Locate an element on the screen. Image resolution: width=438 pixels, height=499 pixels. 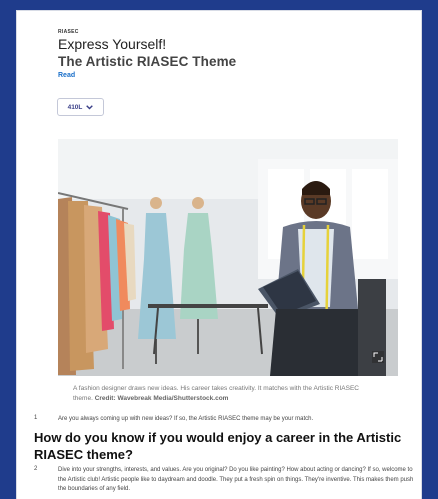
expand-icon is located at coordinates (378, 357).